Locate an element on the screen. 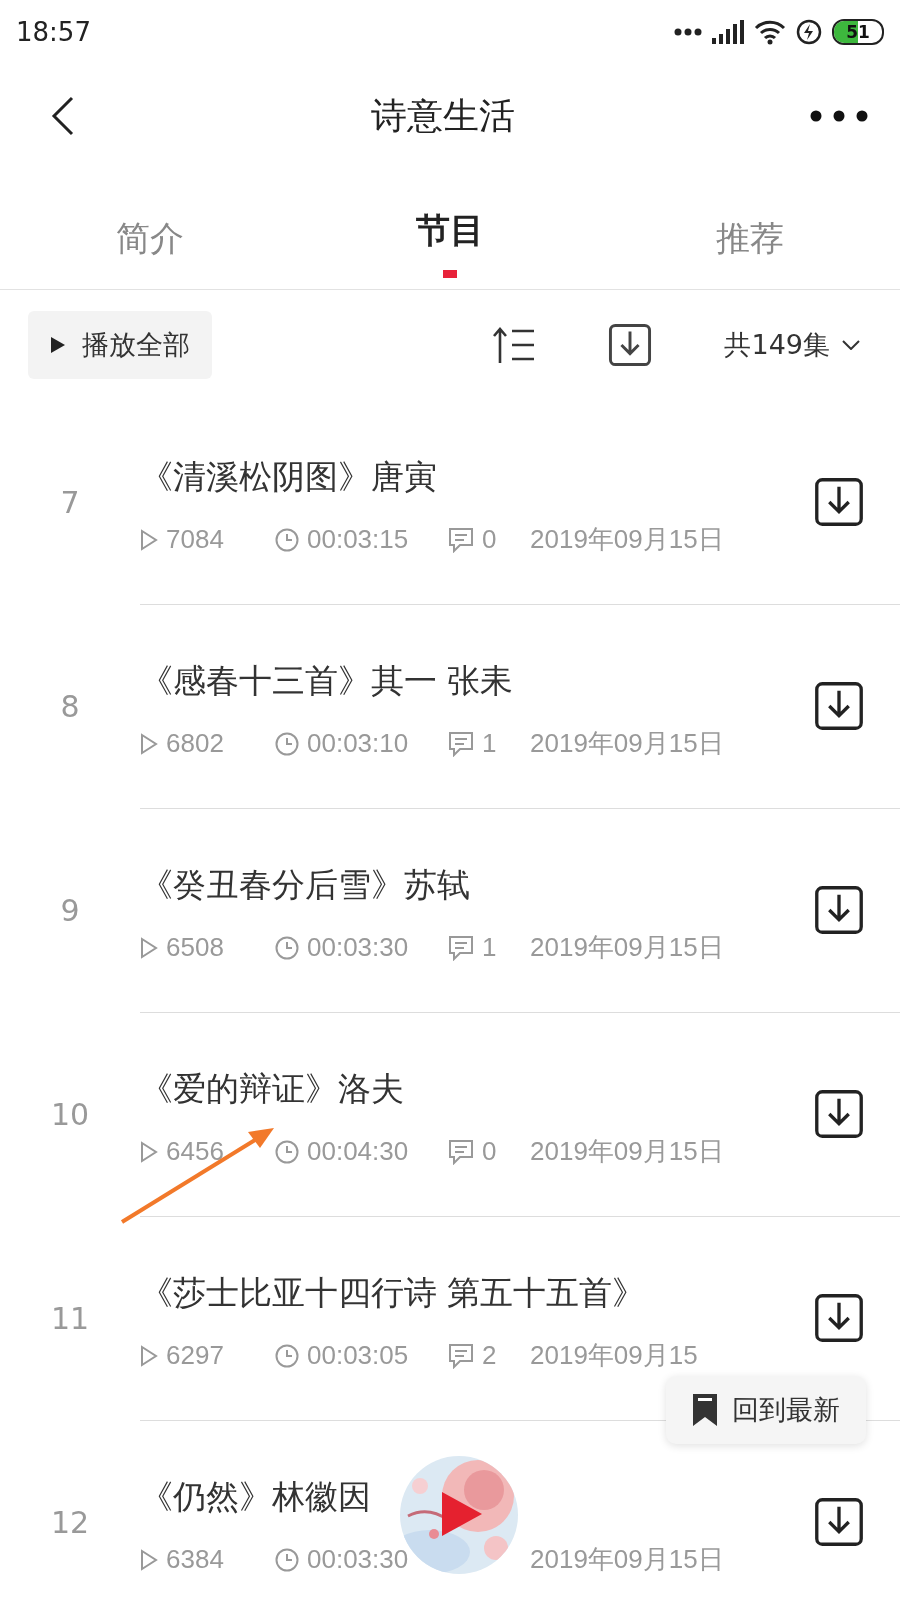  comment-count: 2 is located at coordinates (489, 1355).